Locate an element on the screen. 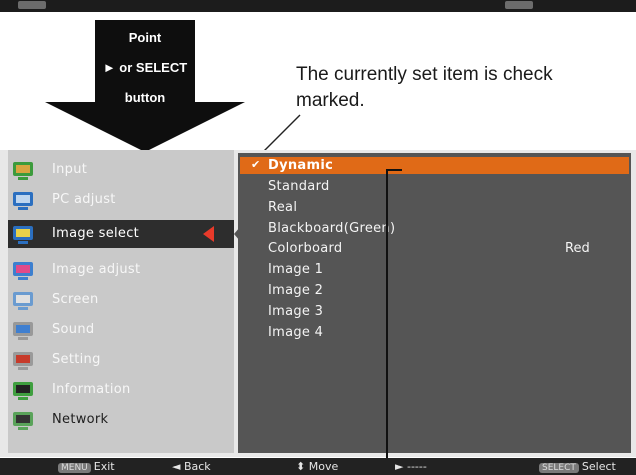 This screenshot has height=475, width=636. menu-item-screen: Screen is located at coordinates (121, 300).